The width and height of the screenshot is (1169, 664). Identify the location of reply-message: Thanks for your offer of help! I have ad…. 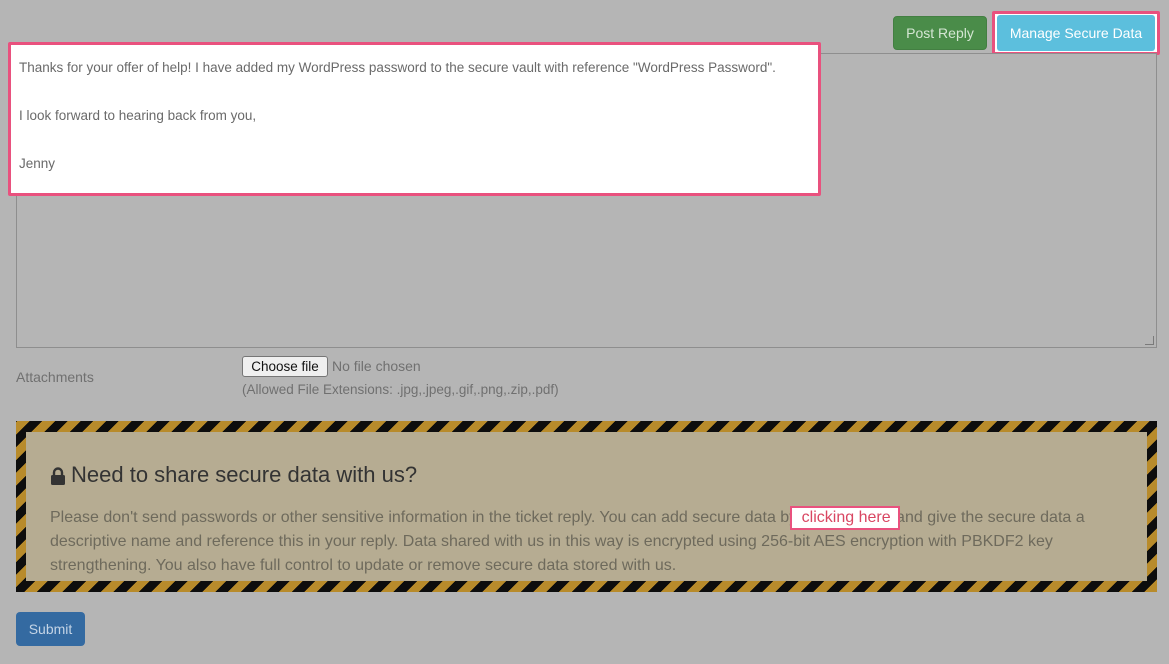
(416, 116).